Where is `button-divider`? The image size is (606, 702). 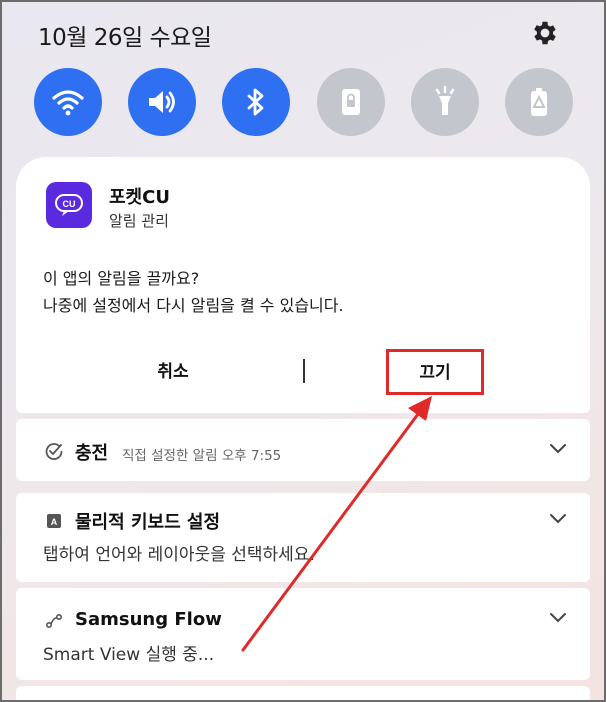 button-divider is located at coordinates (304, 371).